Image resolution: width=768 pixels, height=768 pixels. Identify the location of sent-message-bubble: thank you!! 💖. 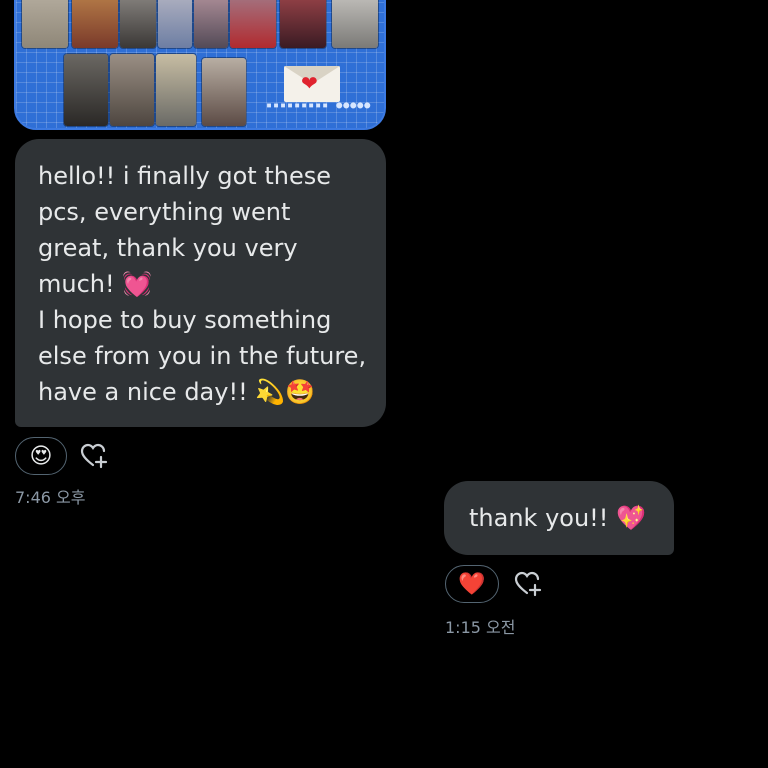
(559, 518).